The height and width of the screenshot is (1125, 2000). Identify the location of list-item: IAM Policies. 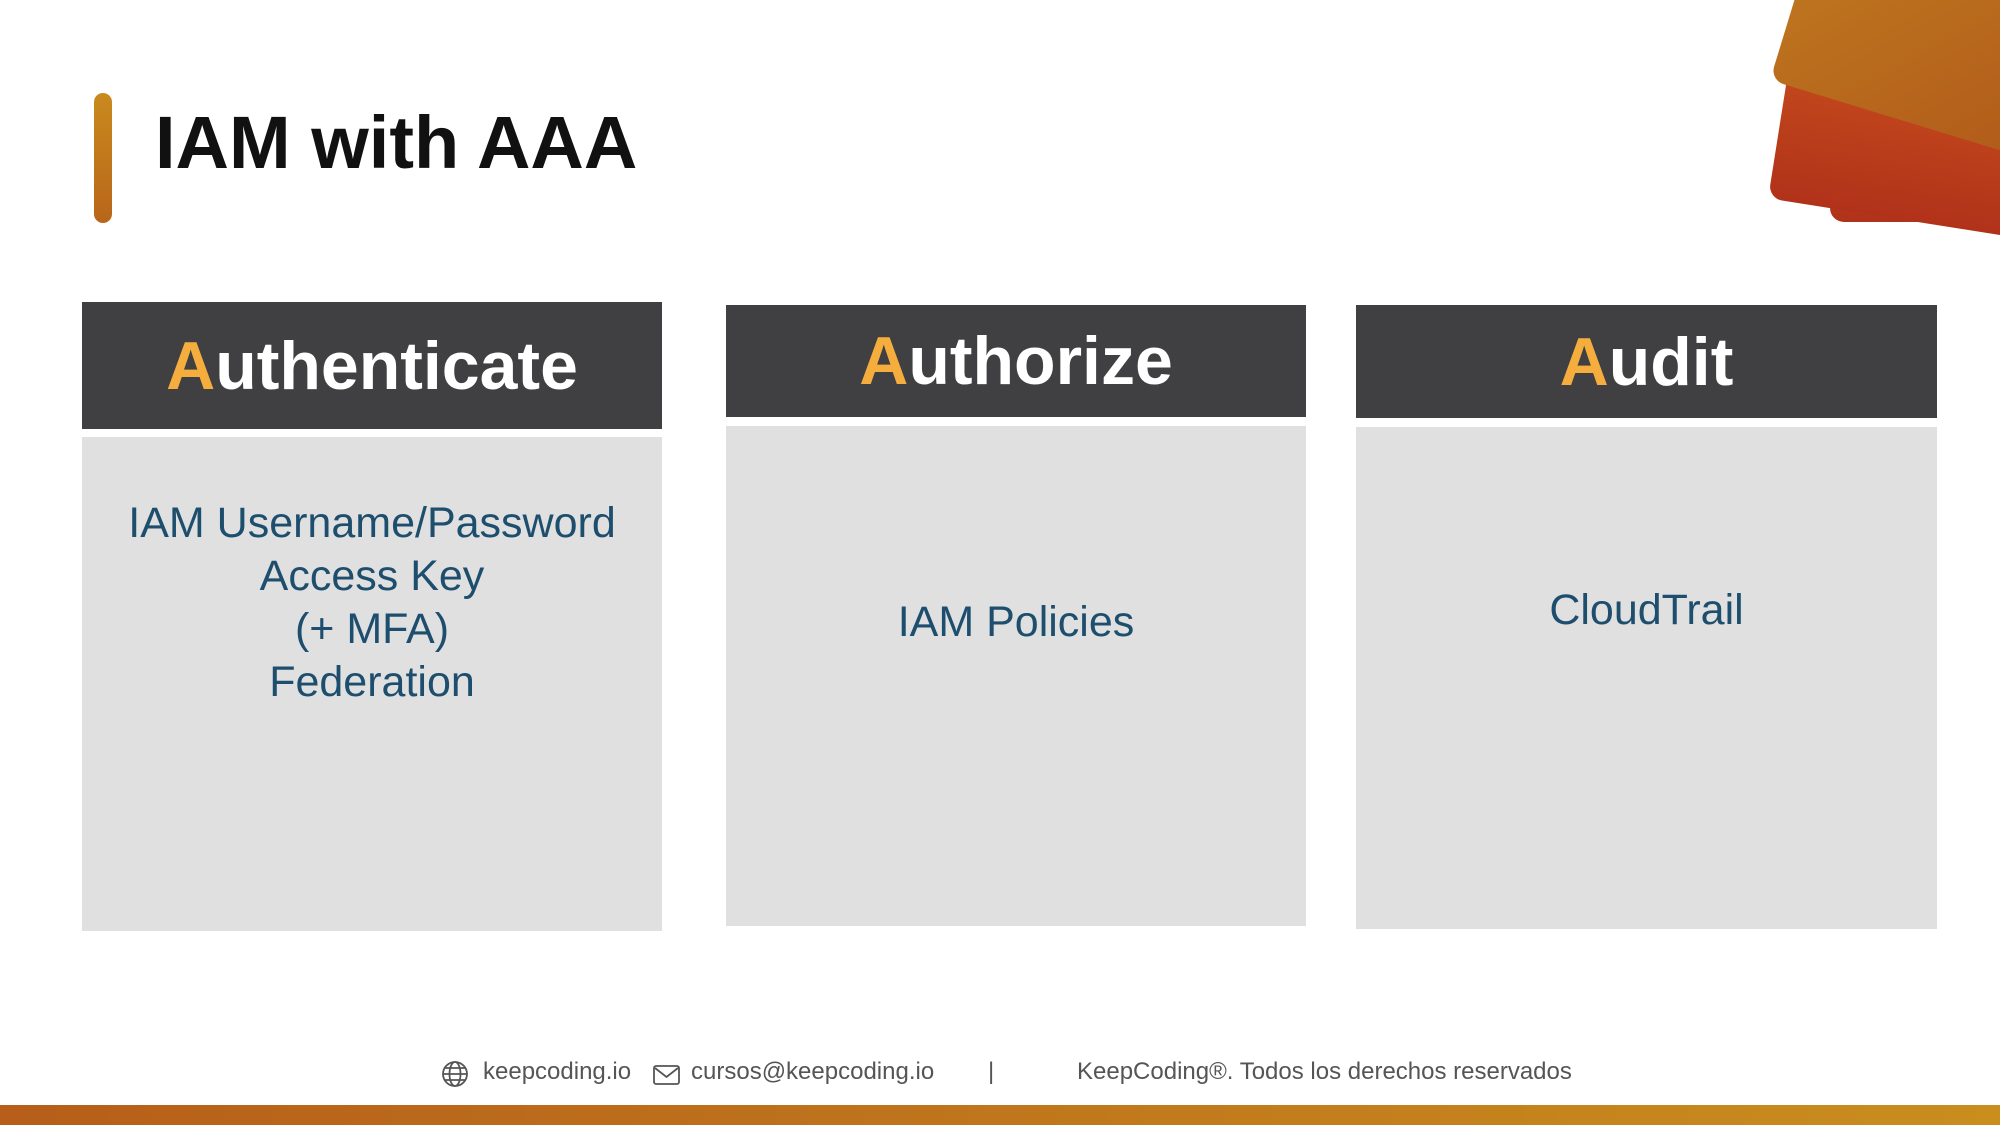
(1016, 622).